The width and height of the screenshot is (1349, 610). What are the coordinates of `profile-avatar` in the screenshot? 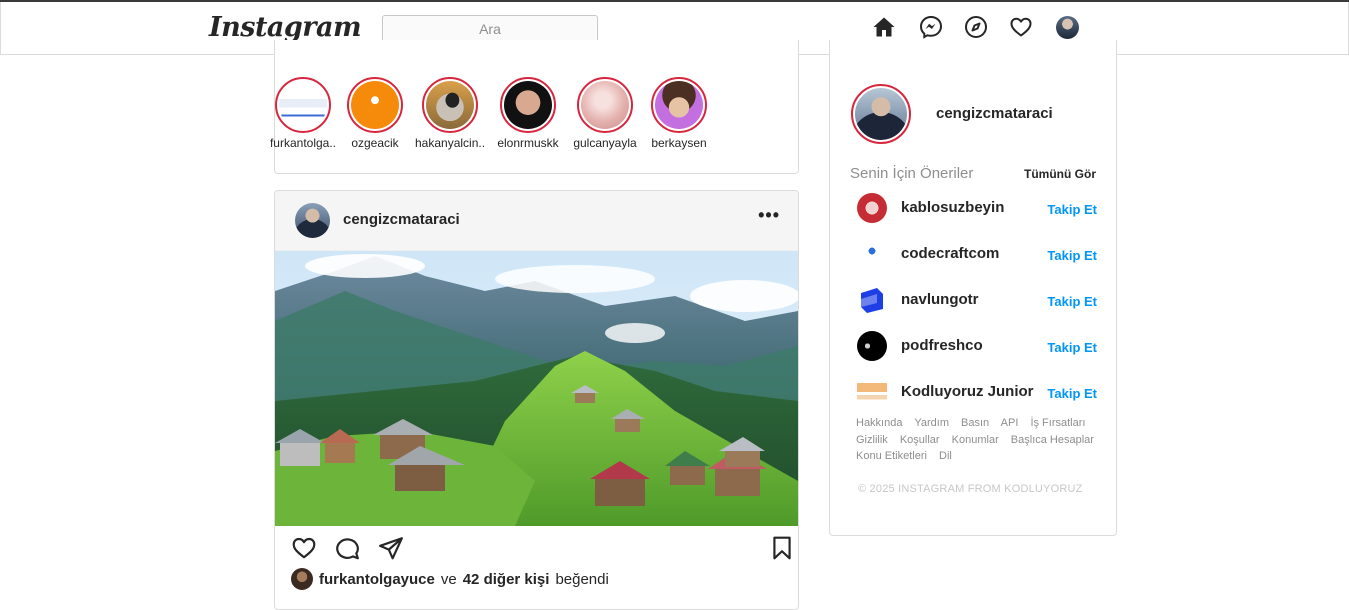 It's located at (1067, 27).